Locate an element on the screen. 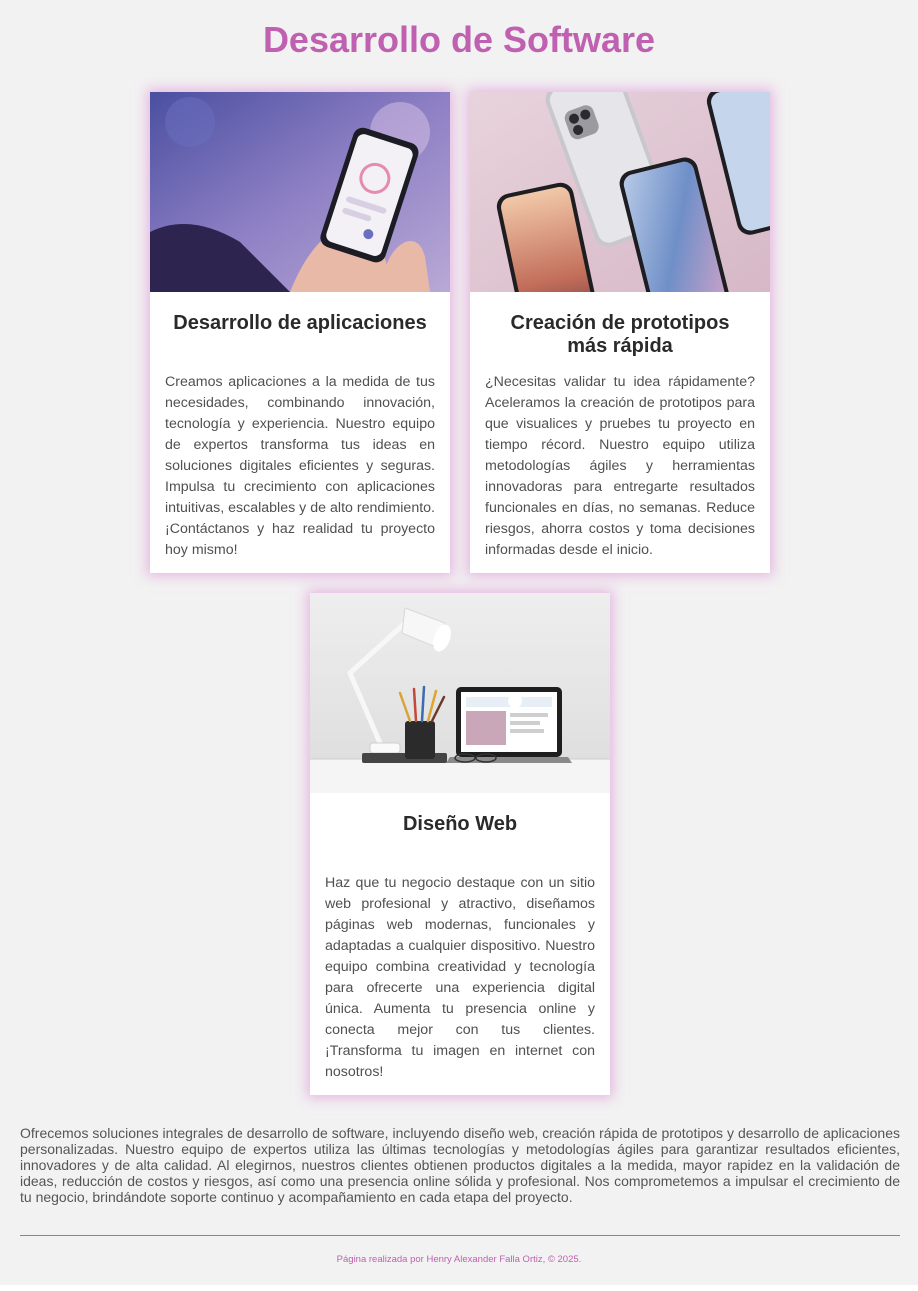 The width and height of the screenshot is (918, 1291). footer-divider is located at coordinates (460, 1235).